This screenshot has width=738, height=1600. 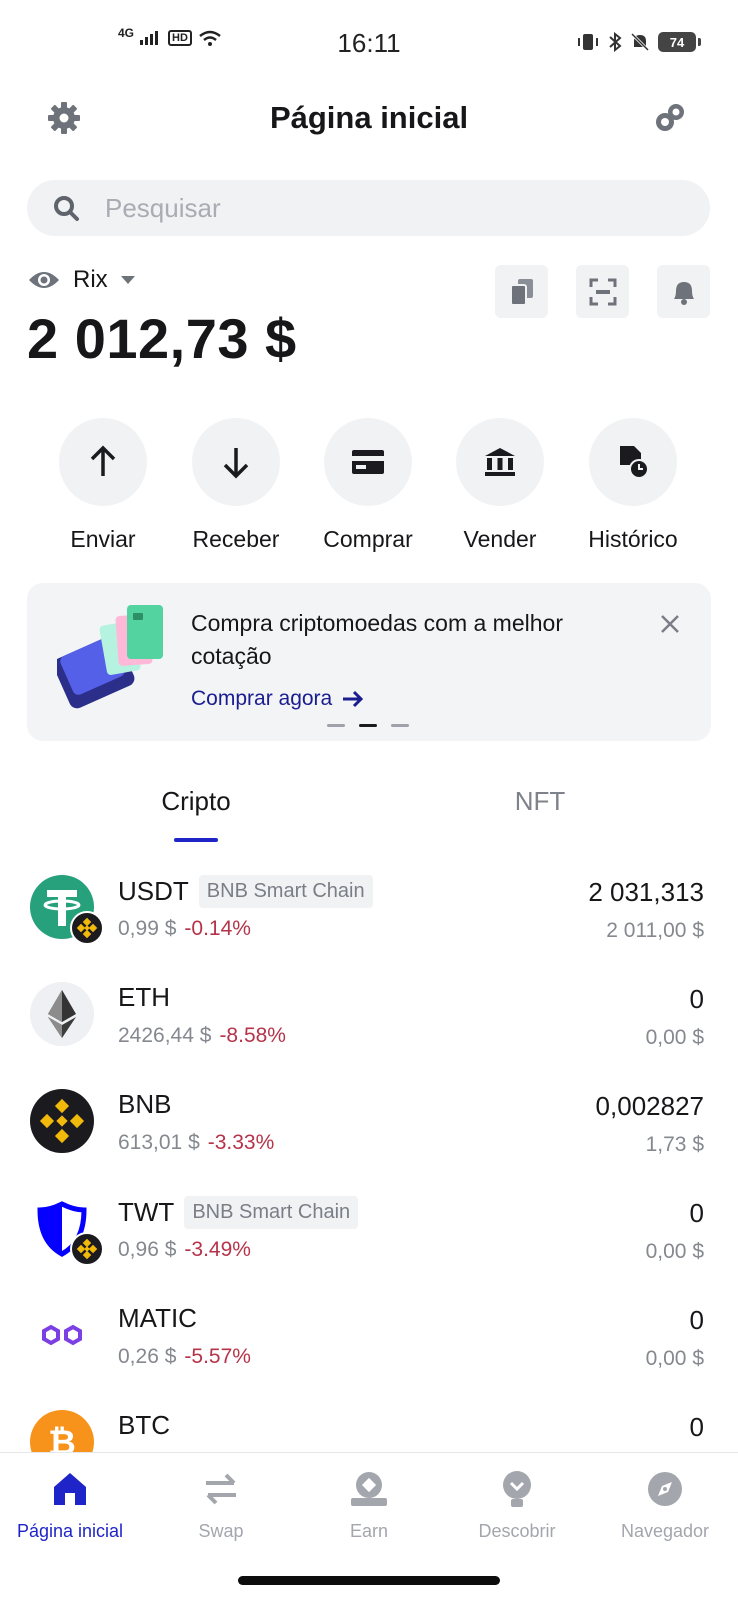 I want to click on send-label: Enviar, so click(x=103, y=539).